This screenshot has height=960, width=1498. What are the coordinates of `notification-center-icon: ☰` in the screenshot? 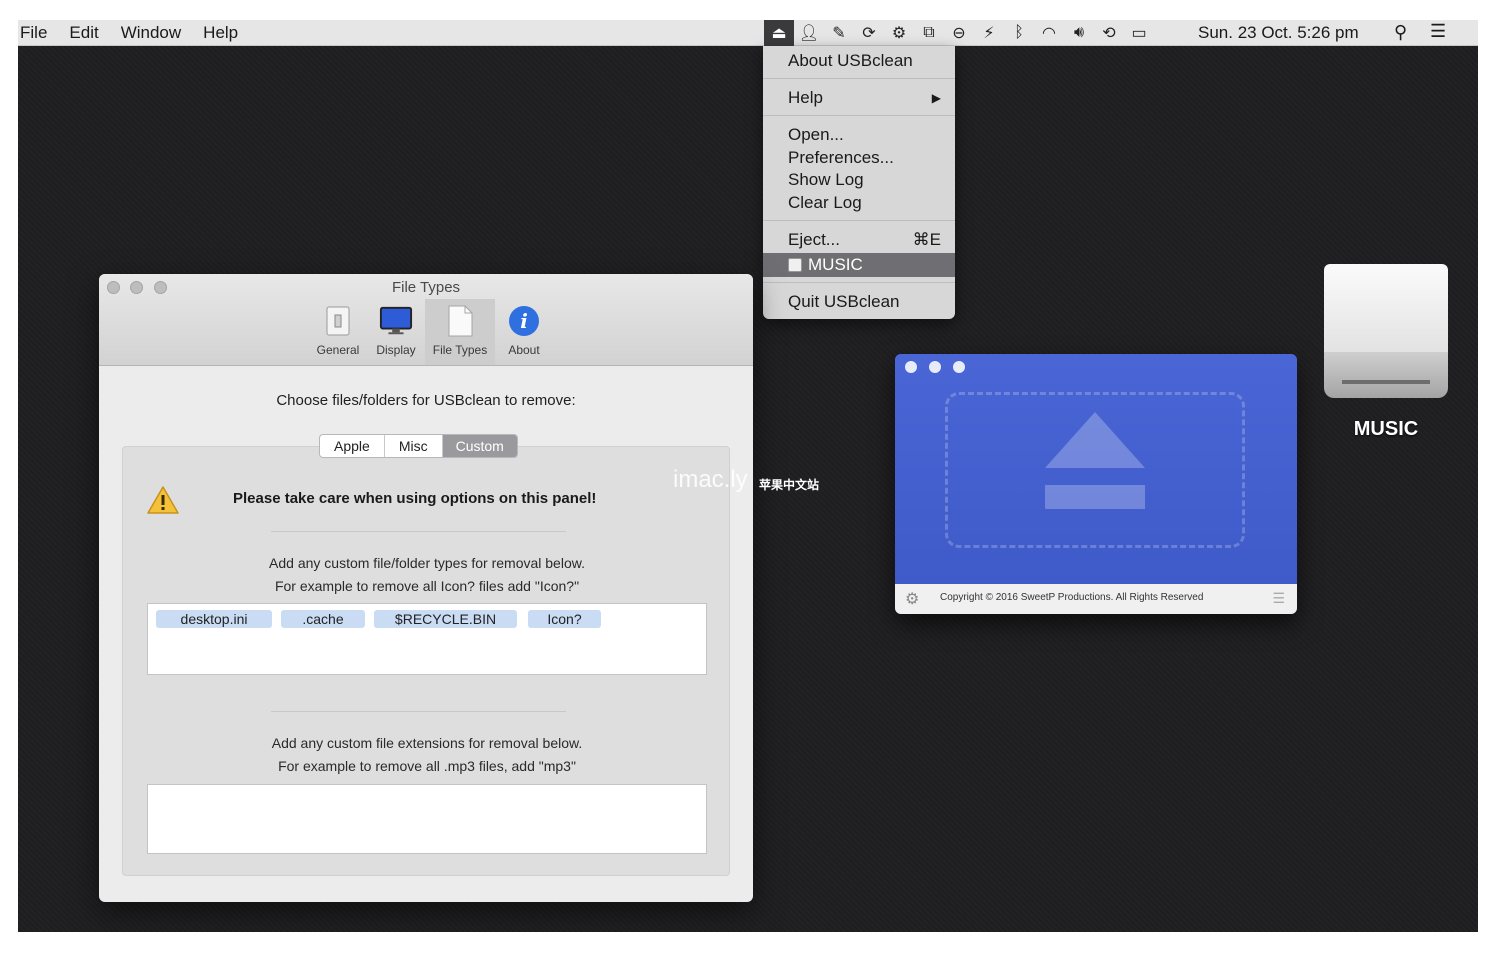 It's located at (1438, 31).